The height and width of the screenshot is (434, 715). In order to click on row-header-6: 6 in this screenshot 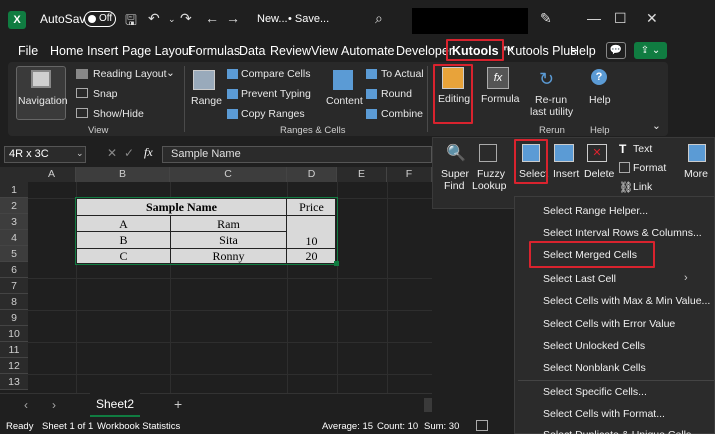, I will do `click(14, 270)`.